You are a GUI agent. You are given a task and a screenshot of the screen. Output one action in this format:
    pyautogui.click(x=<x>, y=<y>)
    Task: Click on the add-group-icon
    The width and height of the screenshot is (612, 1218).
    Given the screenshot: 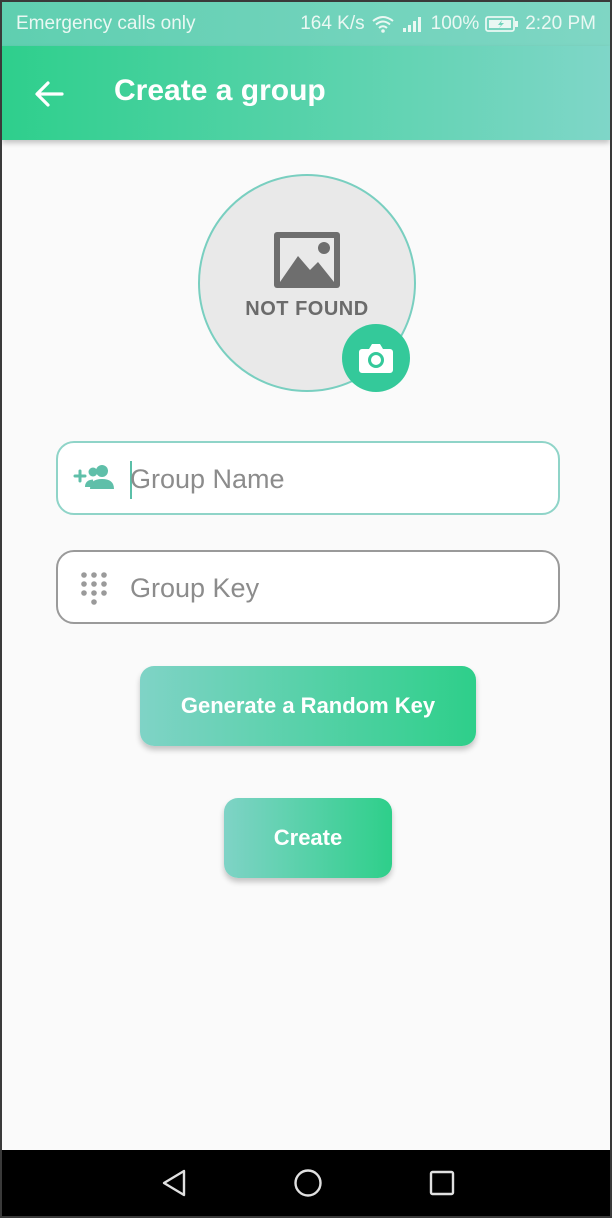 What is the action you would take?
    pyautogui.click(x=94, y=480)
    